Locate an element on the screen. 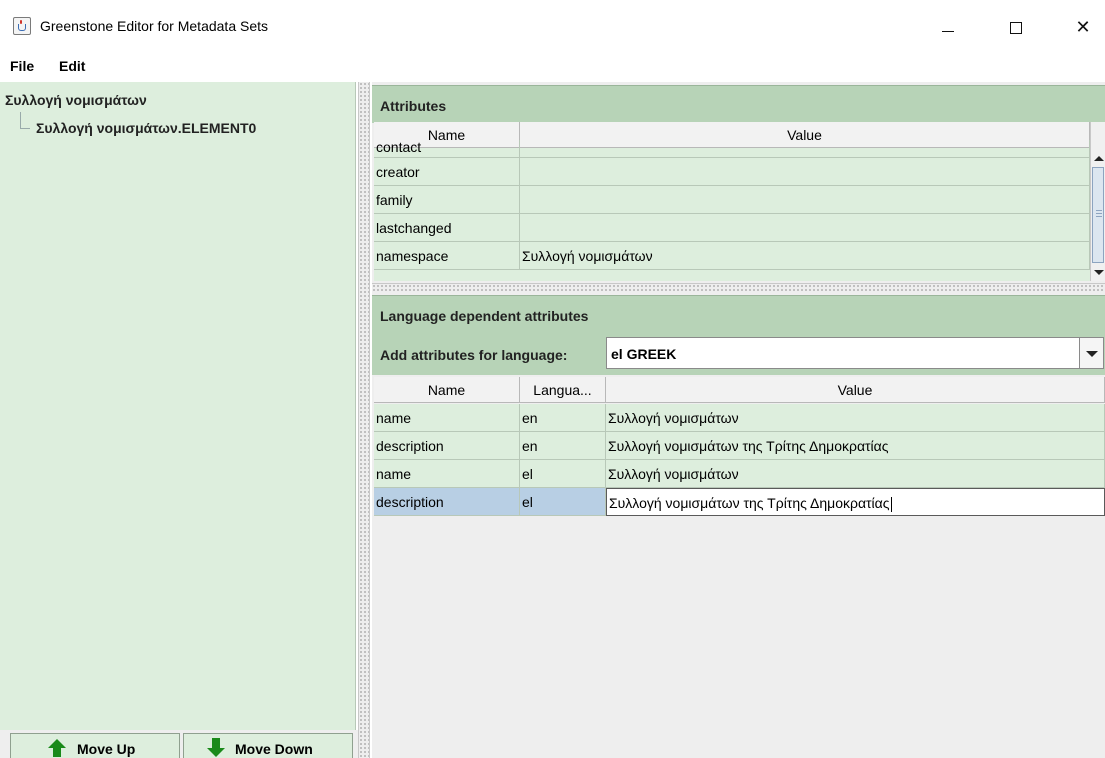  language-attributes-title: Language dependent attributes is located at coordinates (484, 316).